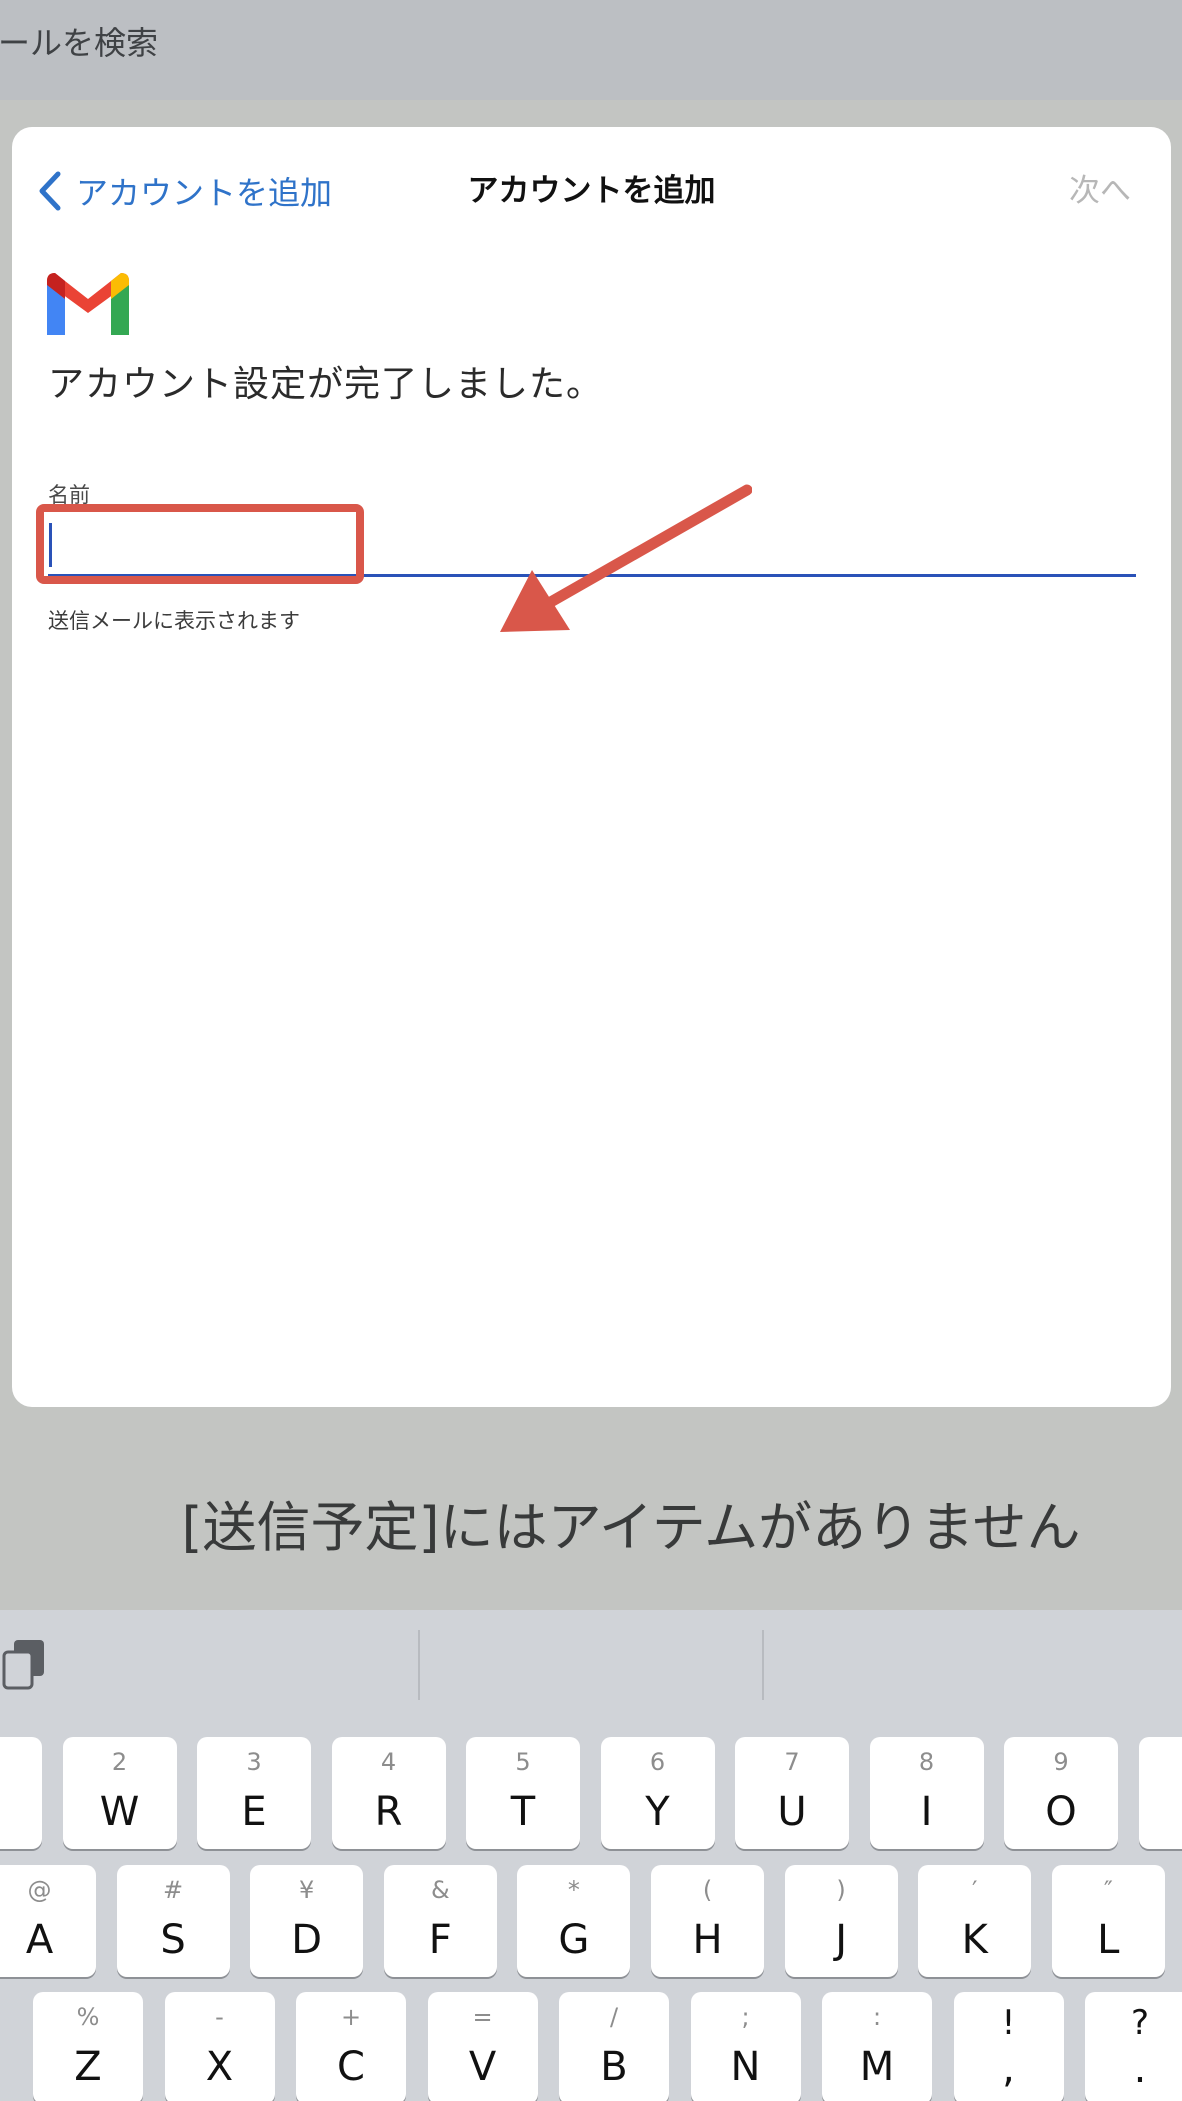  Describe the element at coordinates (974, 1890) in the screenshot. I see `key-alt-label: ′` at that location.